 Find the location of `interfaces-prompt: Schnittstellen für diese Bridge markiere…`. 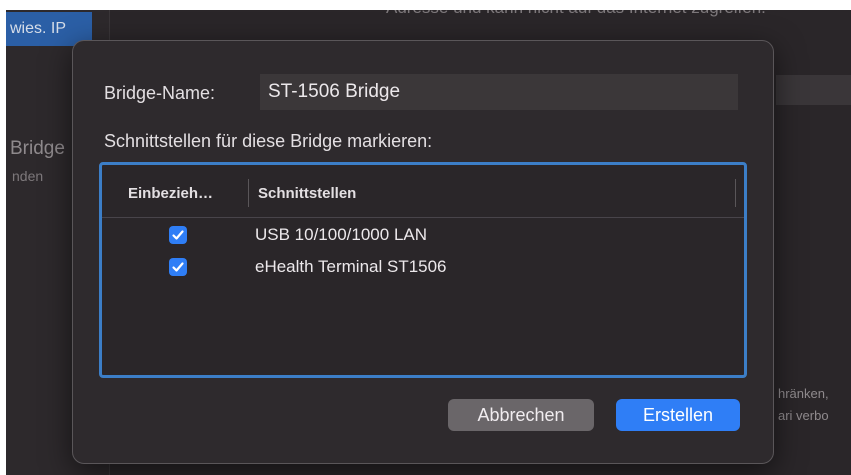

interfaces-prompt: Schnittstellen für diese Bridge markiere… is located at coordinates (268, 141).